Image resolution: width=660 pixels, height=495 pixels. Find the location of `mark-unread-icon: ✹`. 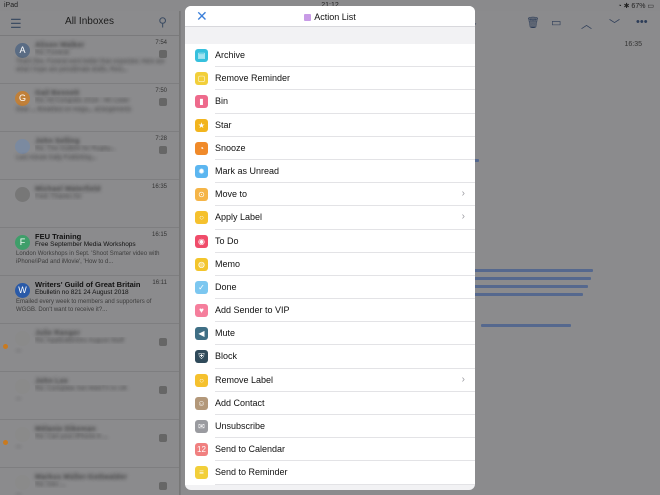

mark-unread-icon: ✹ is located at coordinates (201, 171).